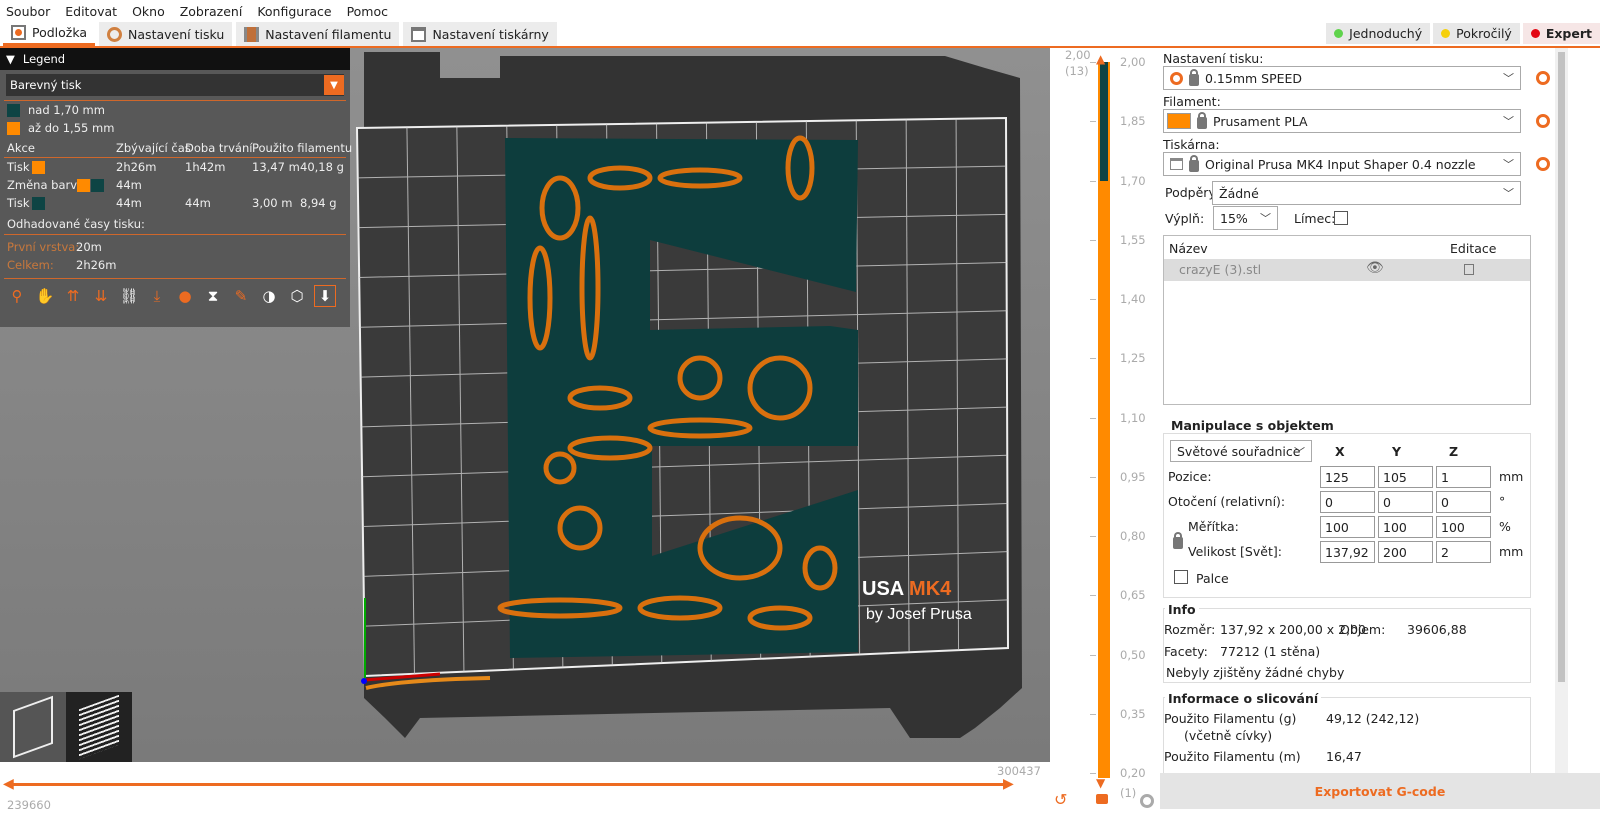 This screenshot has width=1600, height=825. I want to click on supports-select: Žádné ﹀, so click(1366, 193).